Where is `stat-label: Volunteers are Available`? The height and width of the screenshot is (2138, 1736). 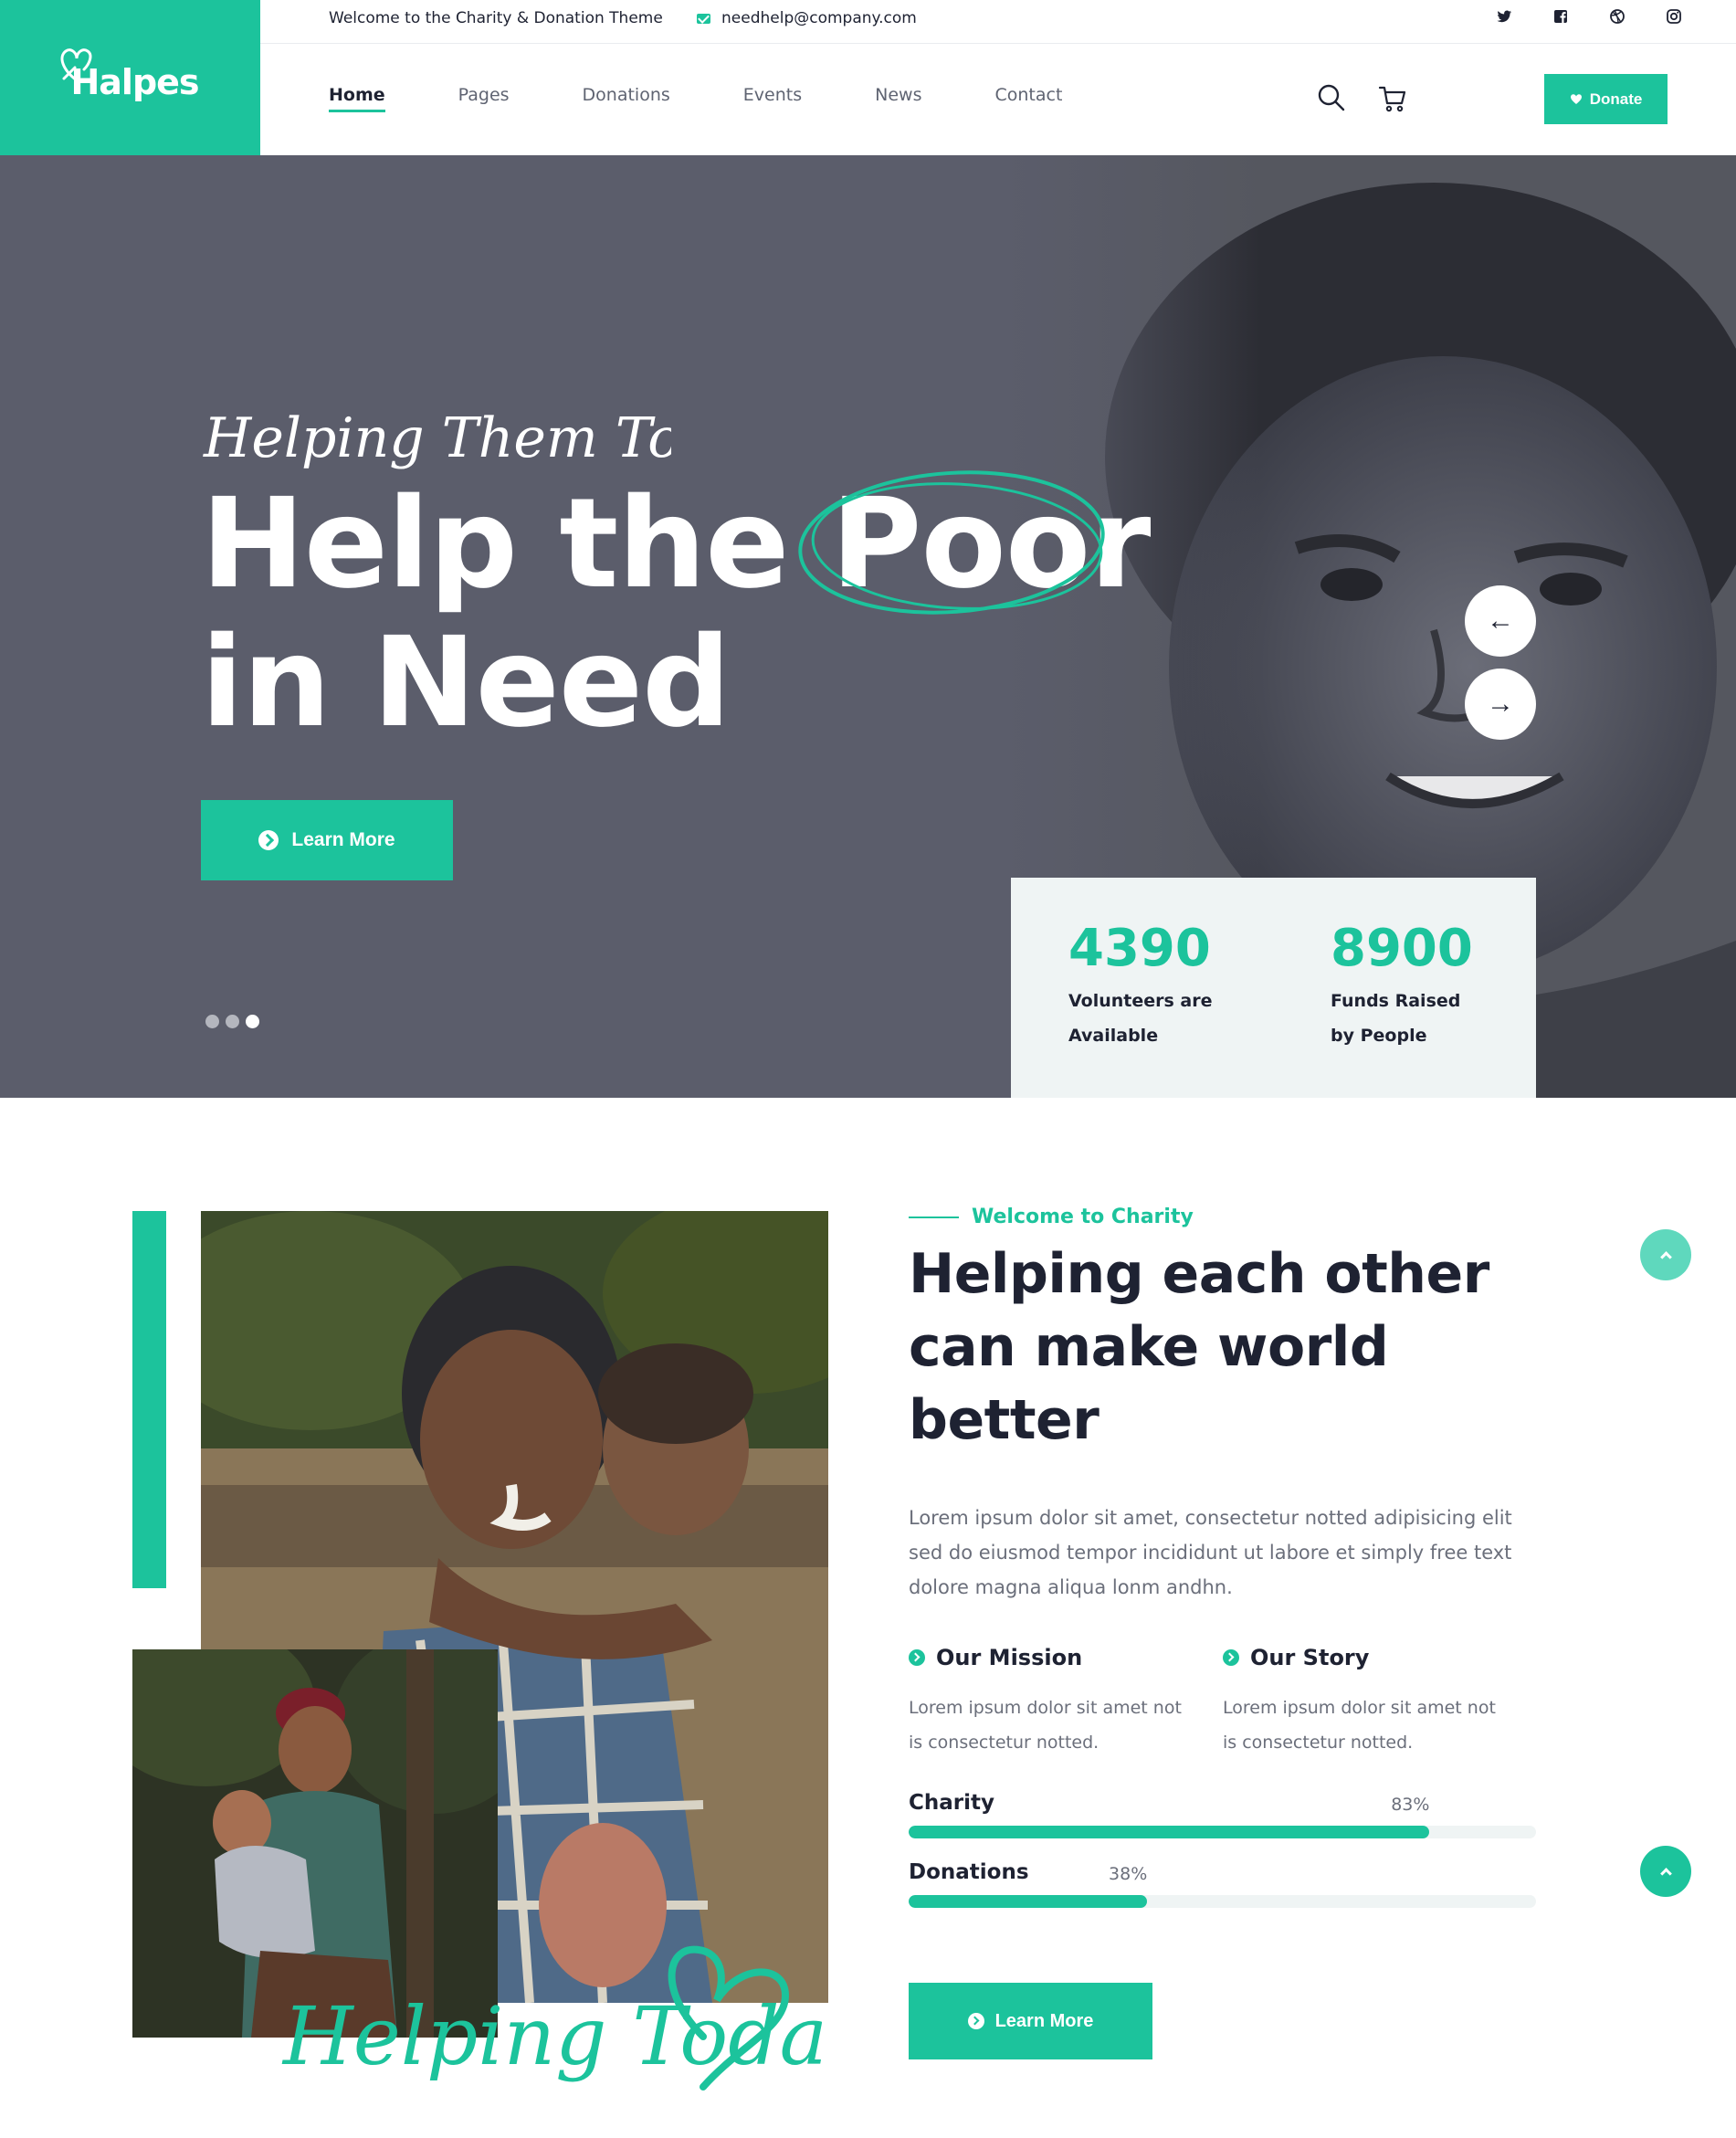
stat-label: Volunteers are Available is located at coordinates (1140, 1018).